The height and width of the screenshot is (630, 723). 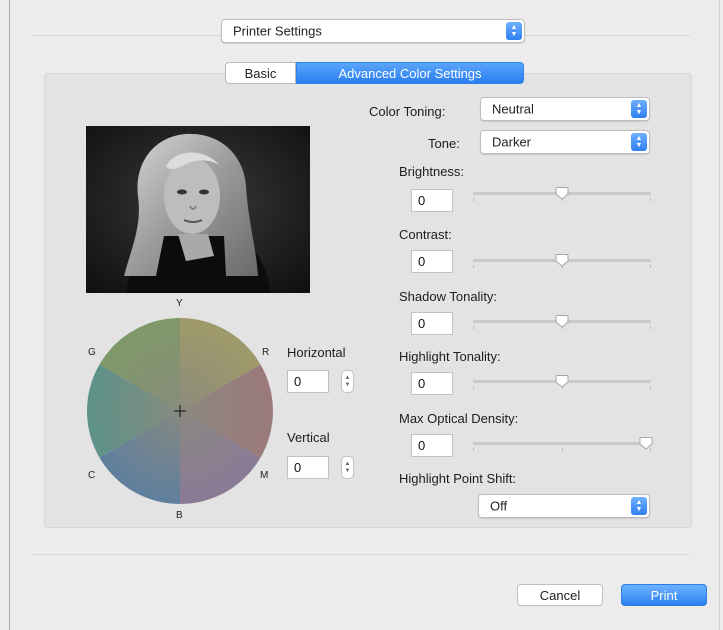 I want to click on contrast-slider, so click(x=562, y=260).